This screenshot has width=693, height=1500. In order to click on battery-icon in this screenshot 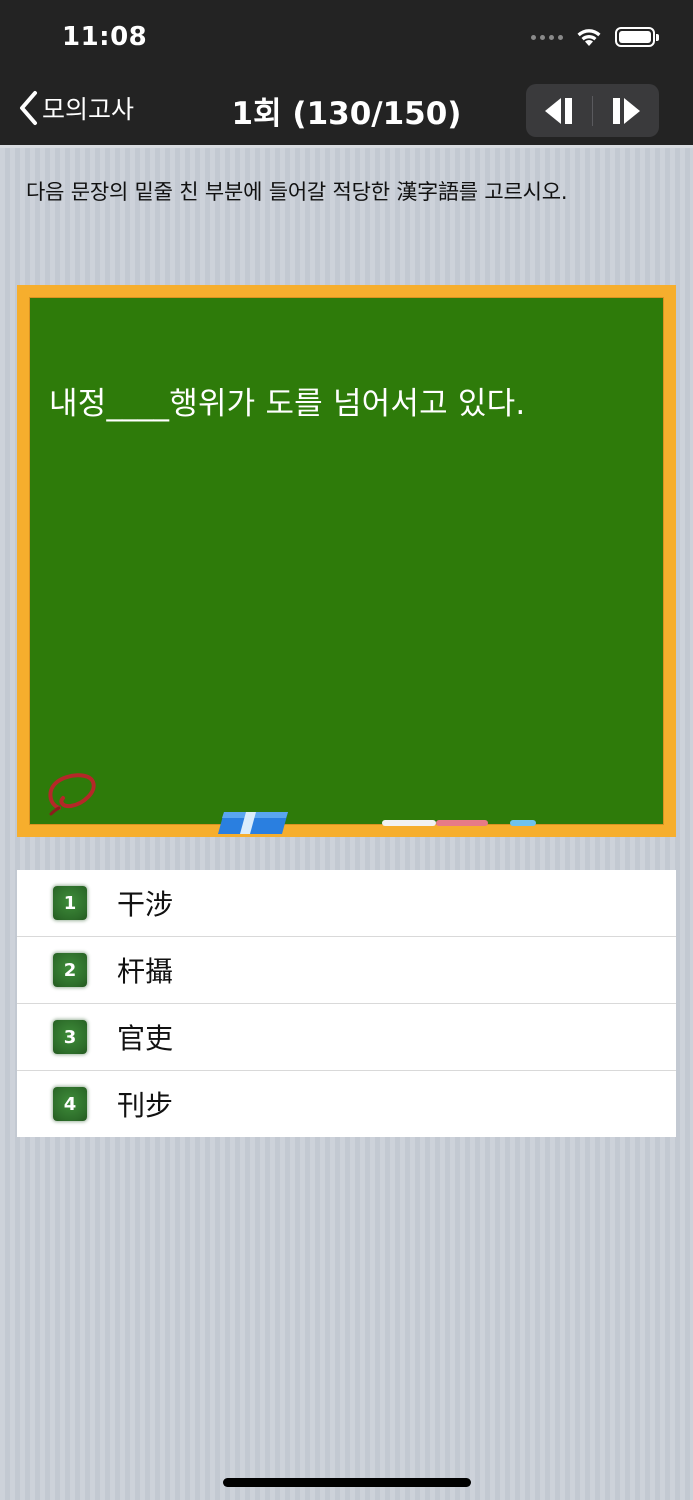, I will do `click(637, 37)`.